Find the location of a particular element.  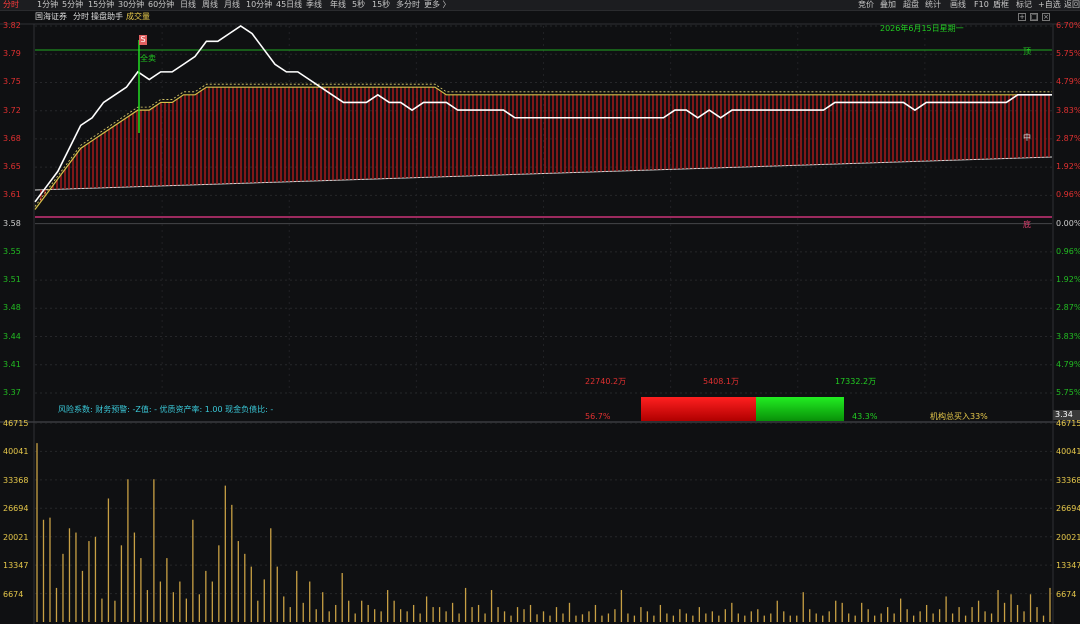

risk-info-line: 风险系数: 财务预警: -Z值: - 优质资产率: 1.00 现金负债比: - is located at coordinates (166, 409).